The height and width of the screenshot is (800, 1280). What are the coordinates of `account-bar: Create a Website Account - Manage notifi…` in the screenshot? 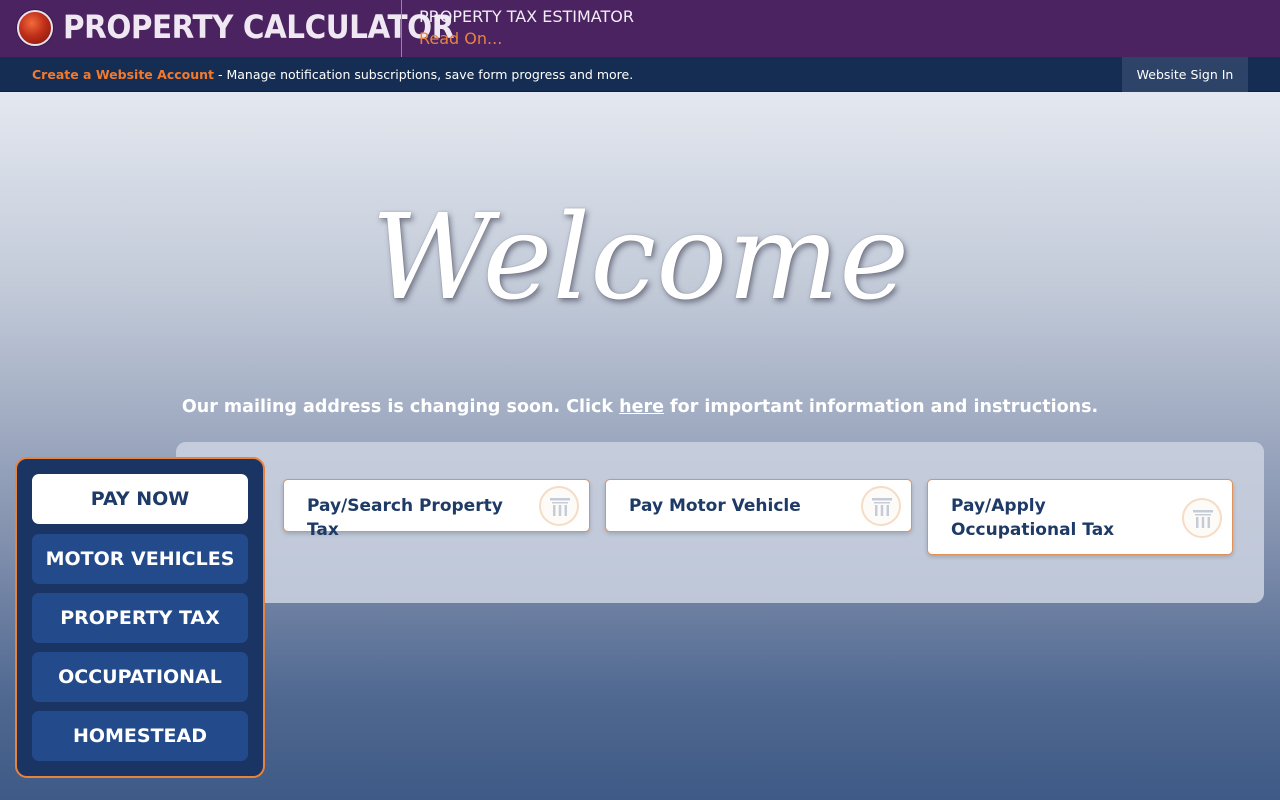 It's located at (640, 74).